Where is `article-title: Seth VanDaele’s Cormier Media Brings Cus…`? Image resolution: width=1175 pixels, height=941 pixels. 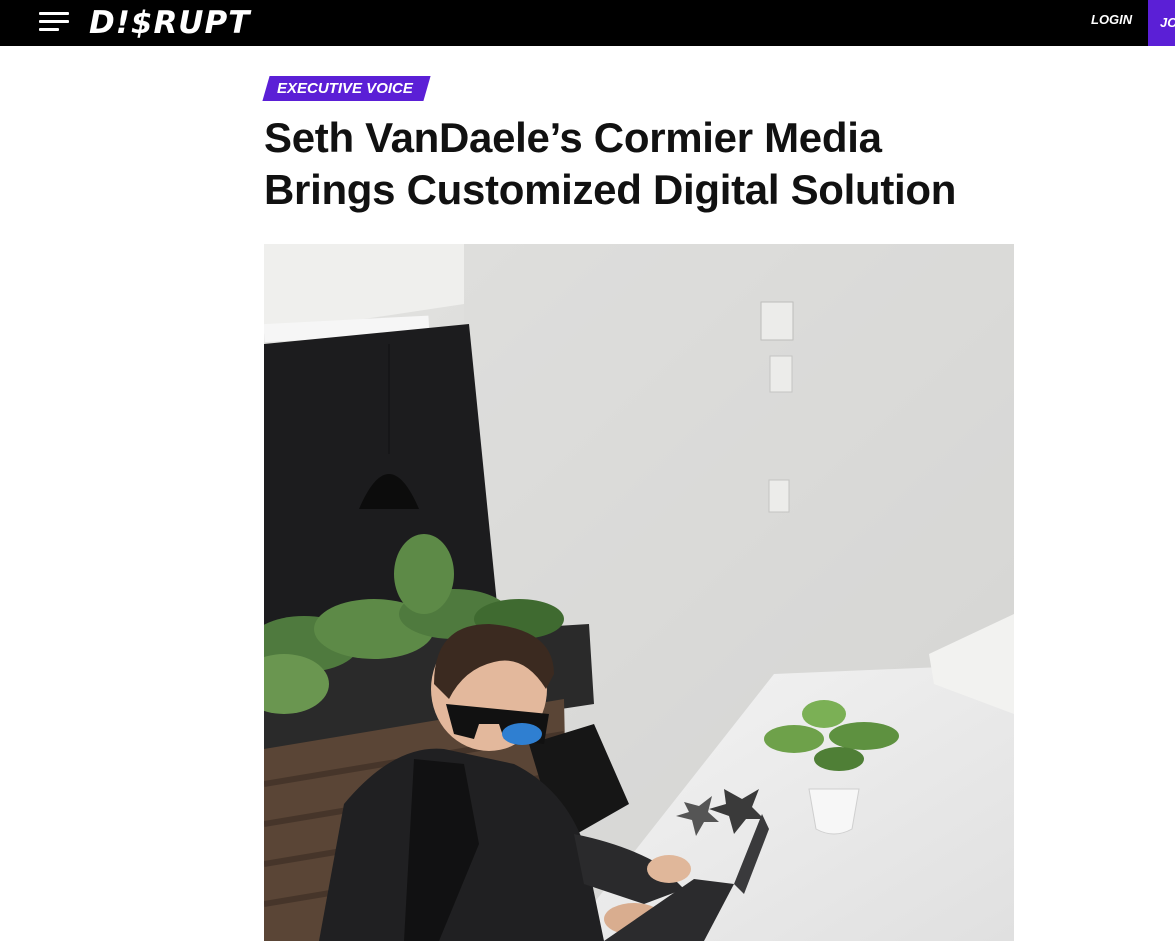 article-title: Seth VanDaele’s Cormier Media Brings Cus… is located at coordinates (644, 164).